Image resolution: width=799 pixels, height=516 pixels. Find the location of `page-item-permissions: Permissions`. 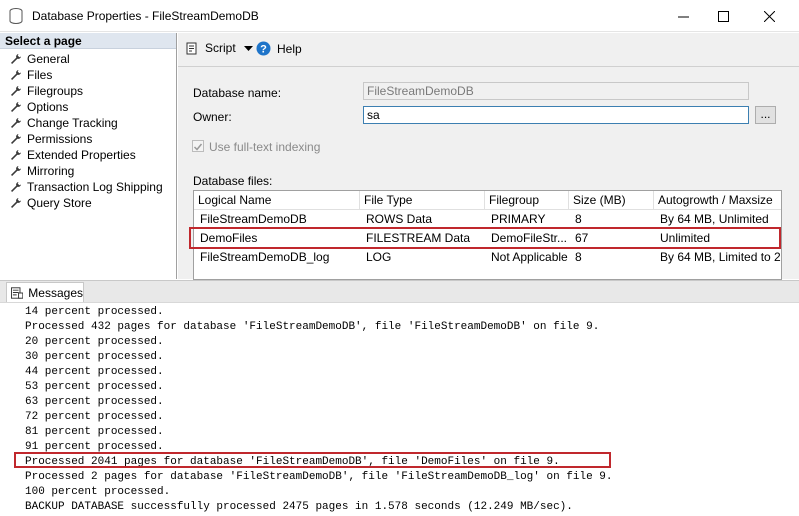

page-item-permissions: Permissions is located at coordinates (51, 139).